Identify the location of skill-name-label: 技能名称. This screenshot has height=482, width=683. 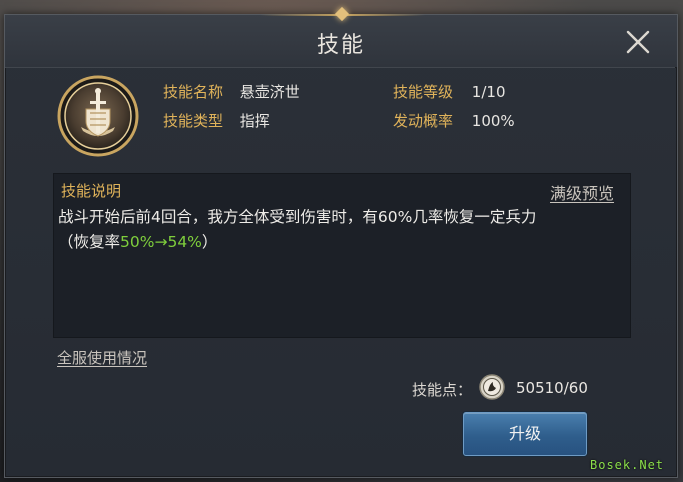
(193, 92).